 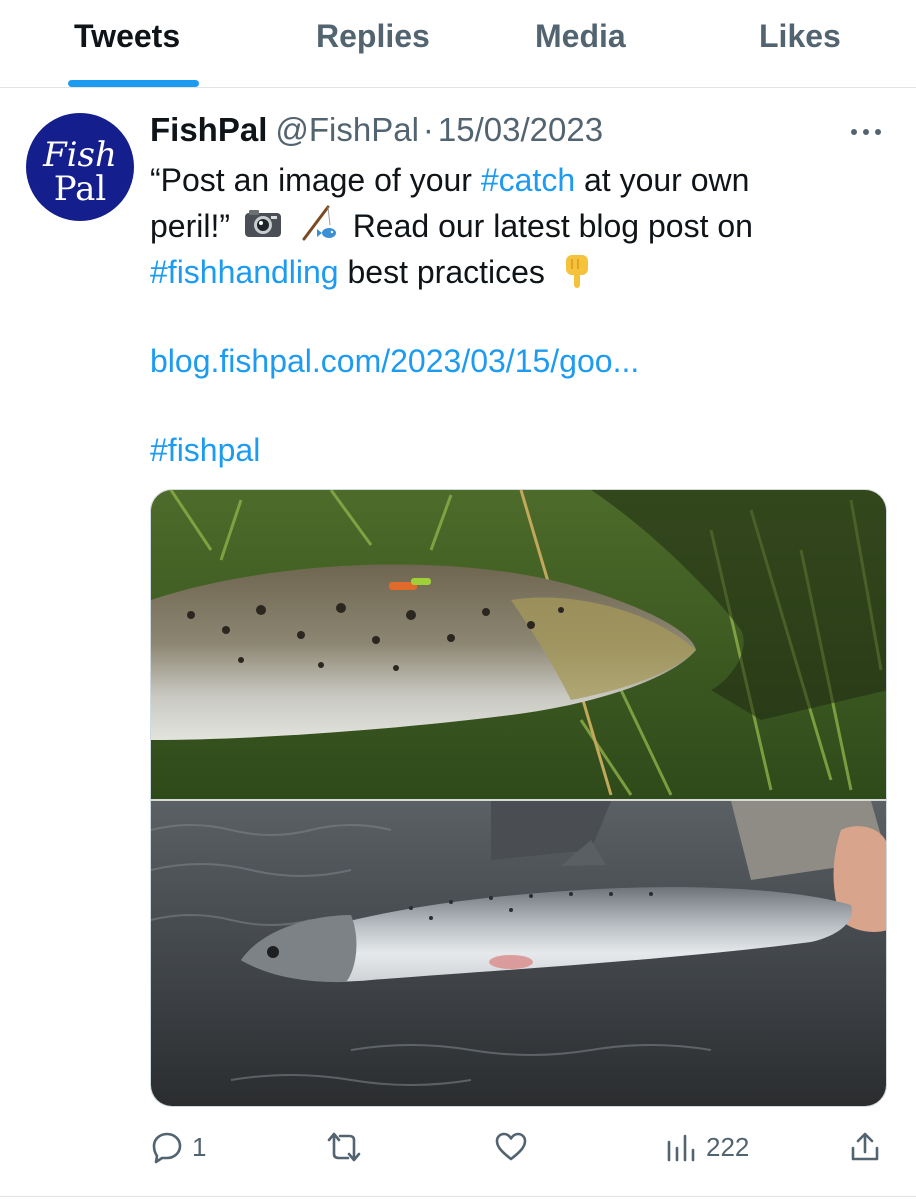 What do you see at coordinates (578, 269) in the screenshot?
I see `pointing-down-emoji` at bounding box center [578, 269].